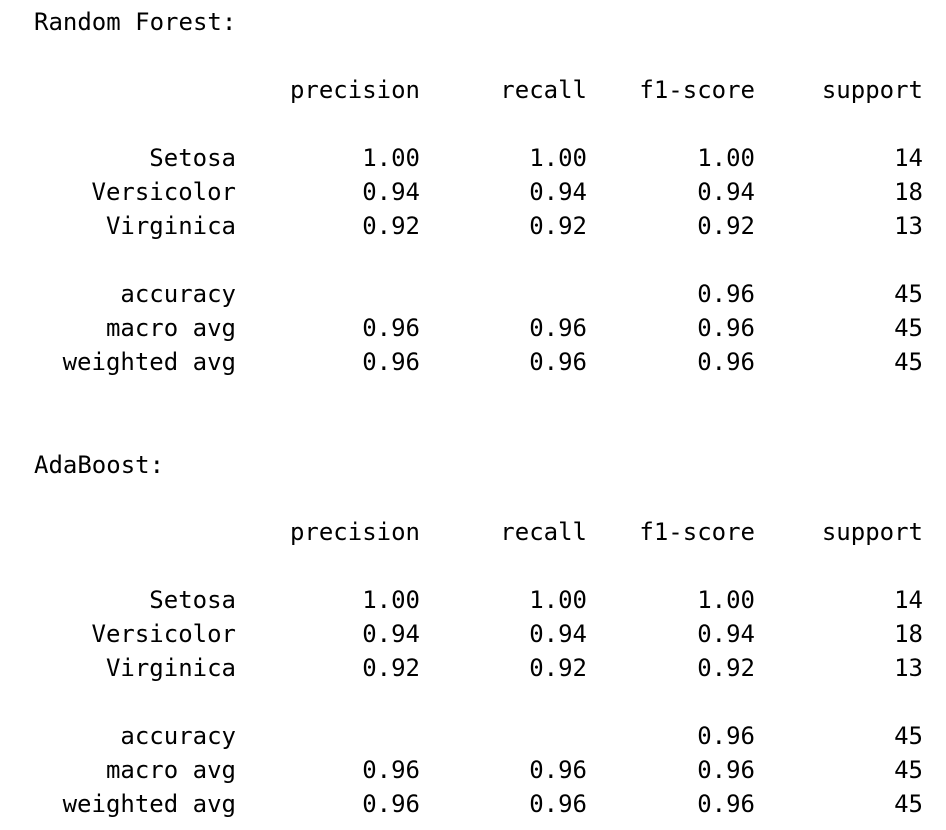 The height and width of the screenshot is (830, 946). What do you see at coordinates (135, 22) in the screenshot?
I see `report-title: Random Forest:` at bounding box center [135, 22].